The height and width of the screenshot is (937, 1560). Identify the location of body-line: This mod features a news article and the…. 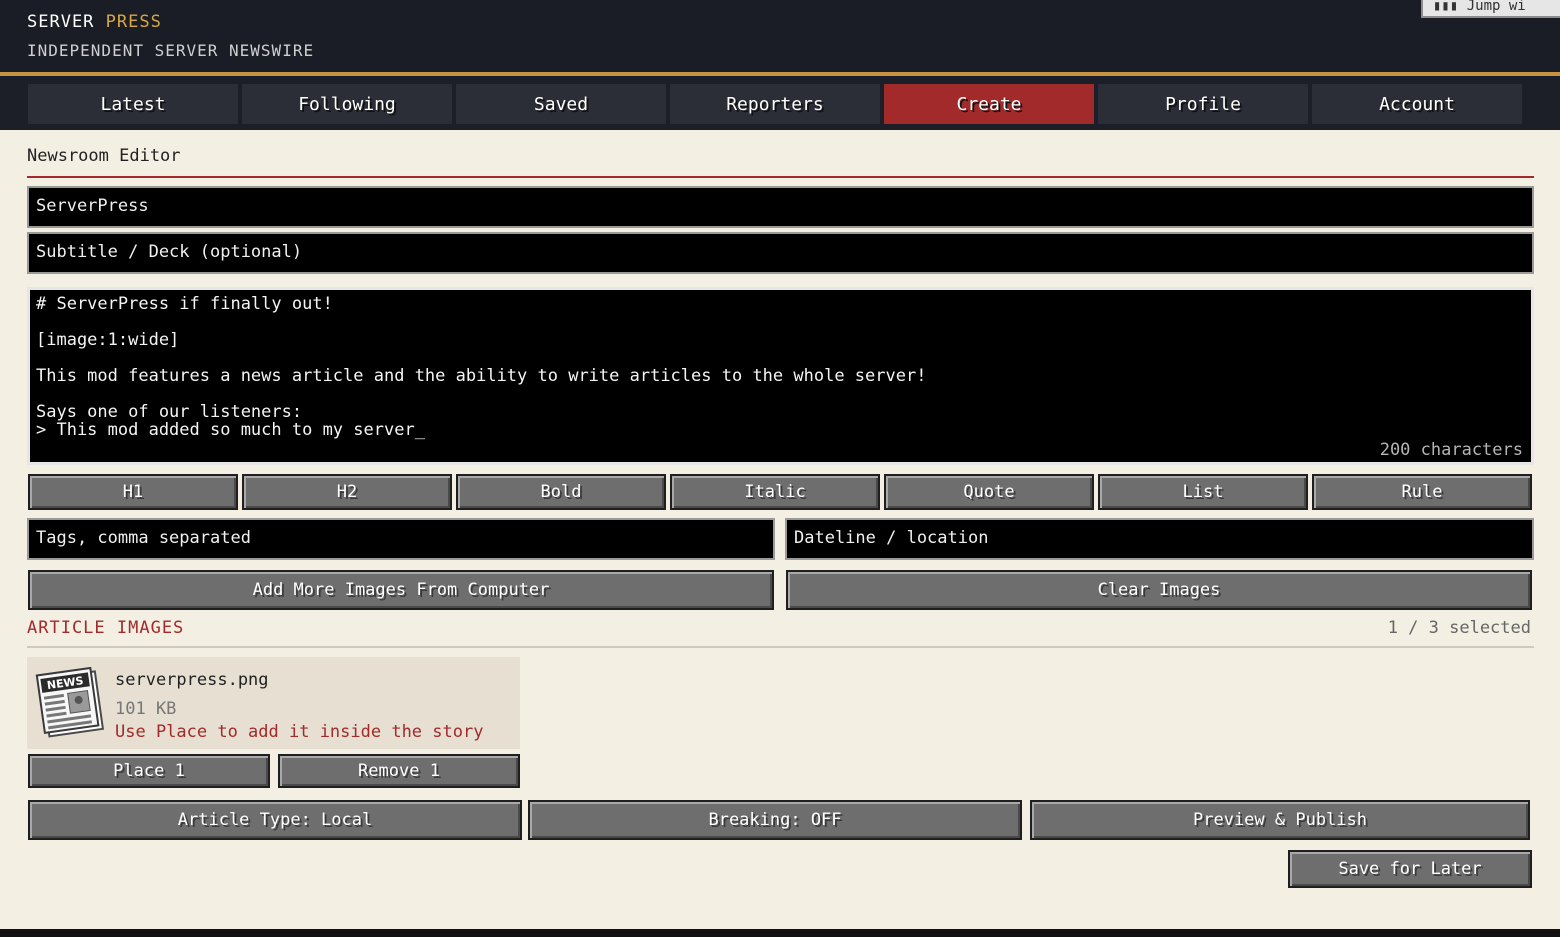
(481, 376).